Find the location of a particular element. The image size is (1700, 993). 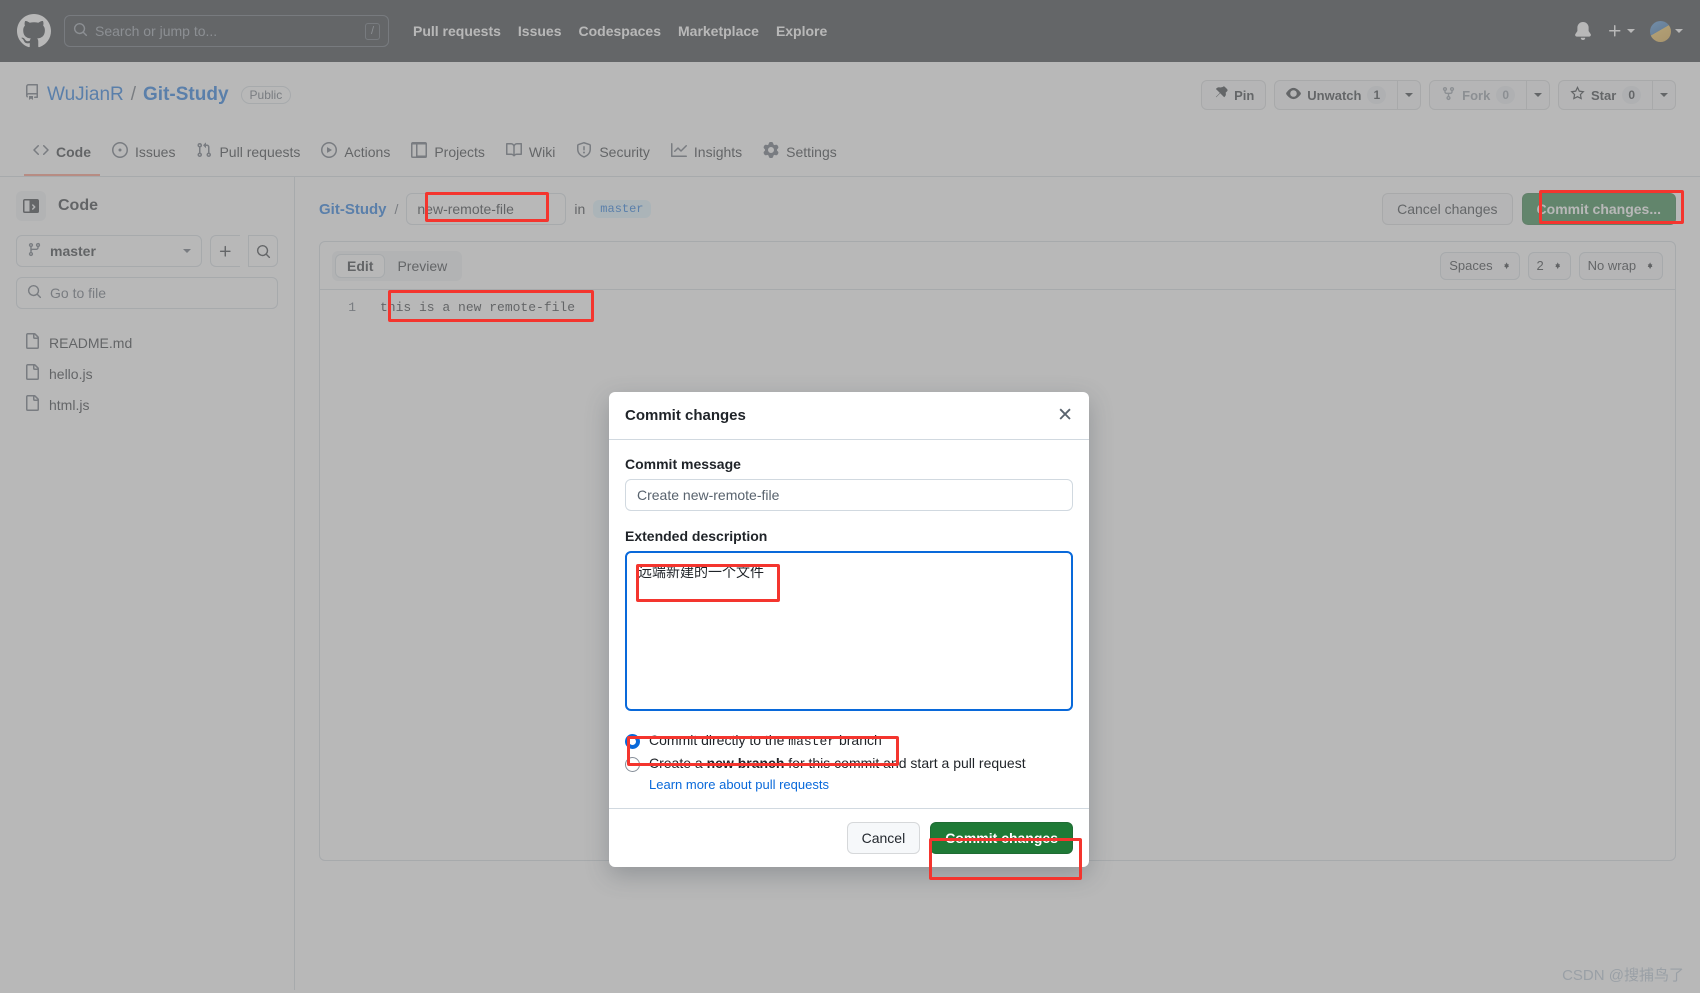

option-commit-directly: Commit directly to the master branch is located at coordinates (849, 740).